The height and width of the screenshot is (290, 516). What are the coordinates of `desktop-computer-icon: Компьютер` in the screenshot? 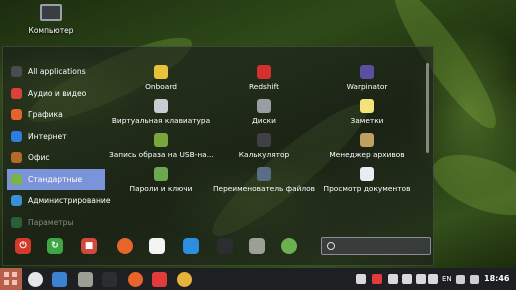 It's located at (51, 19).